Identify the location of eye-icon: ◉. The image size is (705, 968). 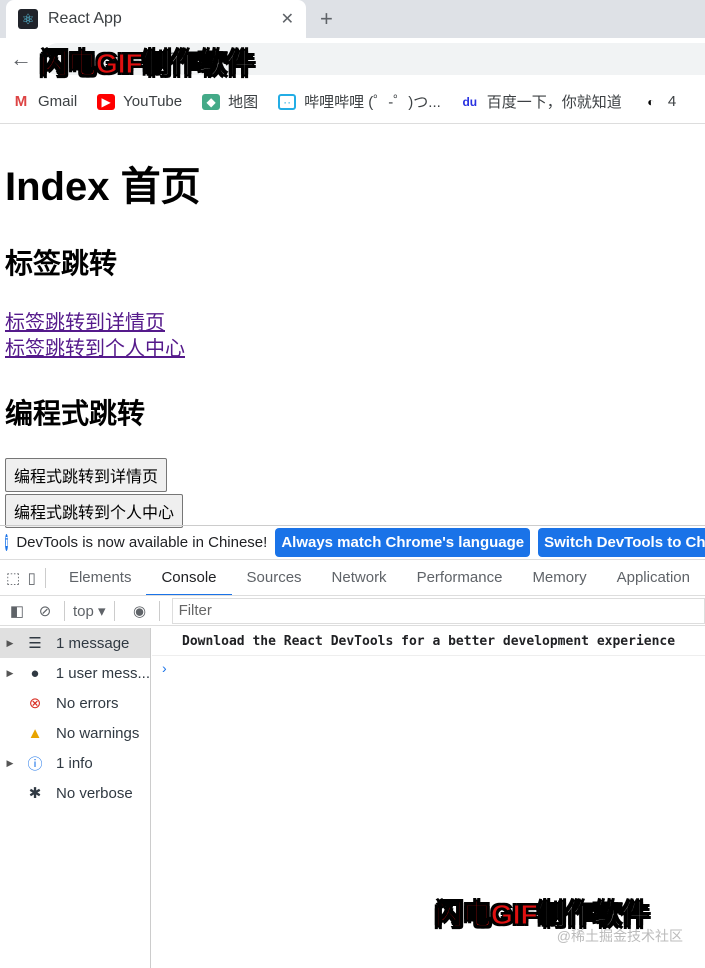
(140, 611).